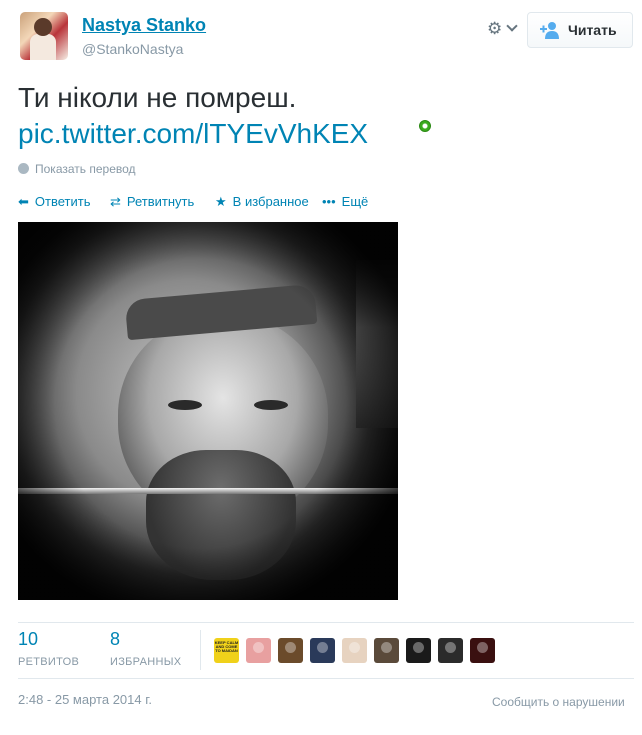 The image size is (642, 735). I want to click on report-link: Сообщить о нарушении, so click(558, 702).